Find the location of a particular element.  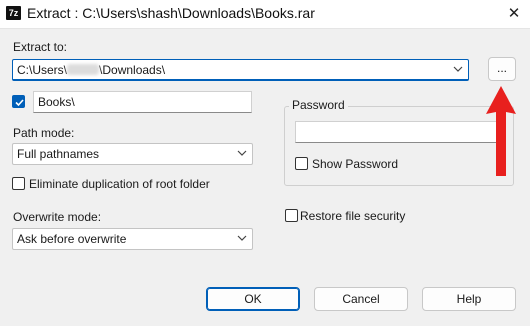

app-icon: 7z is located at coordinates (13, 13).